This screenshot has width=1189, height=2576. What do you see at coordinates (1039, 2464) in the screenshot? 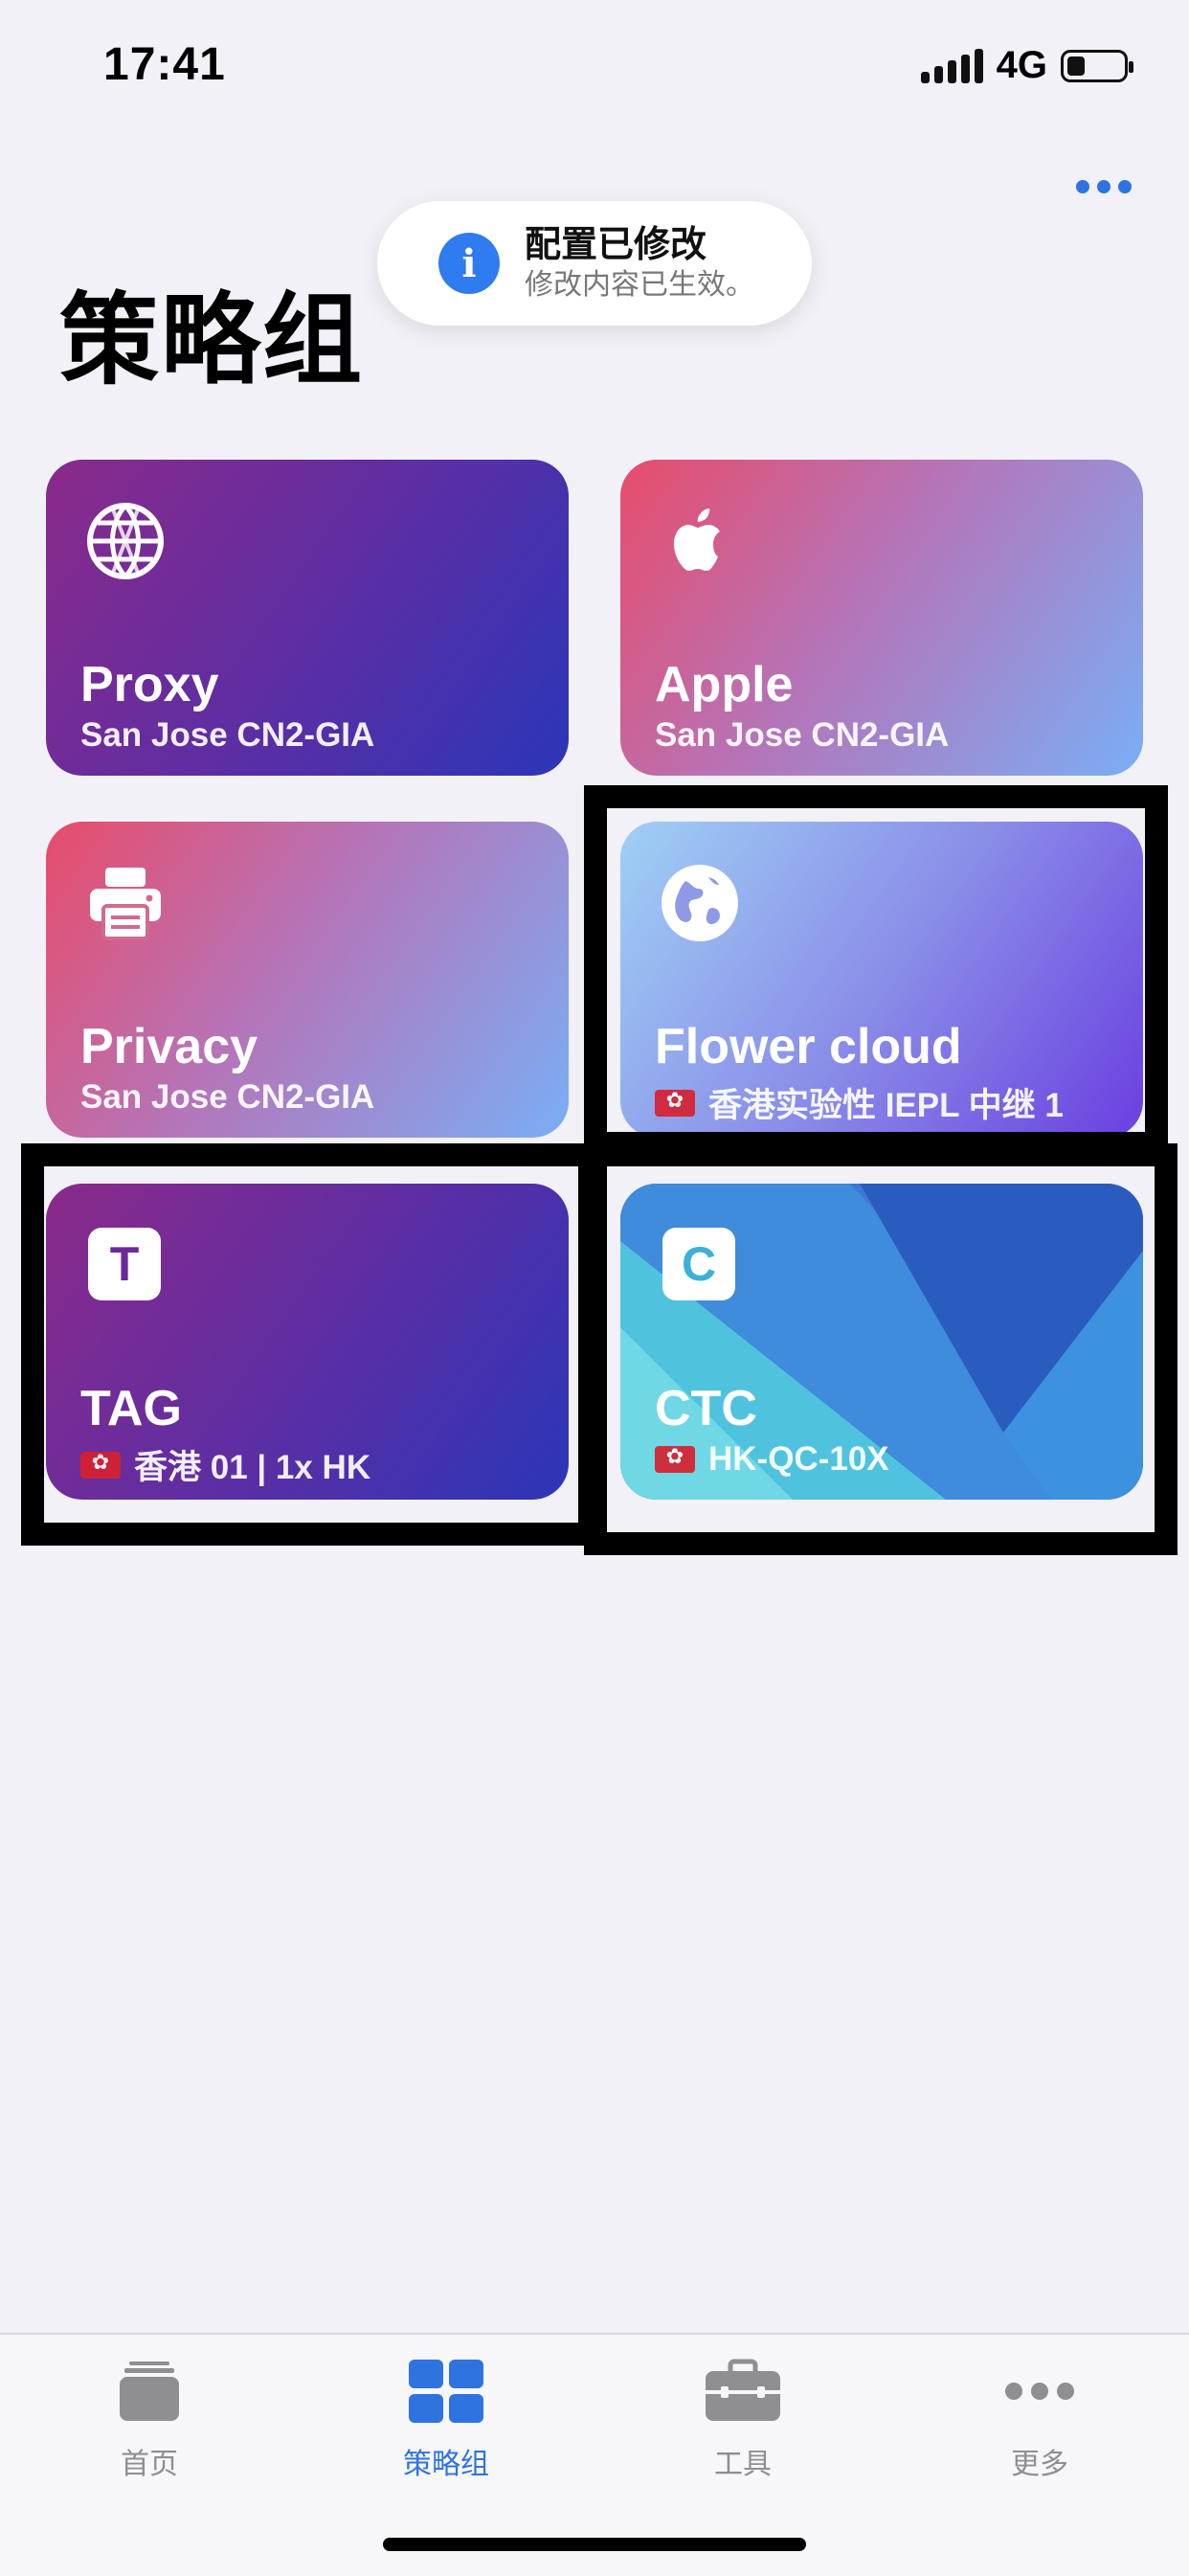
I see `tab-label: 更多` at bounding box center [1039, 2464].